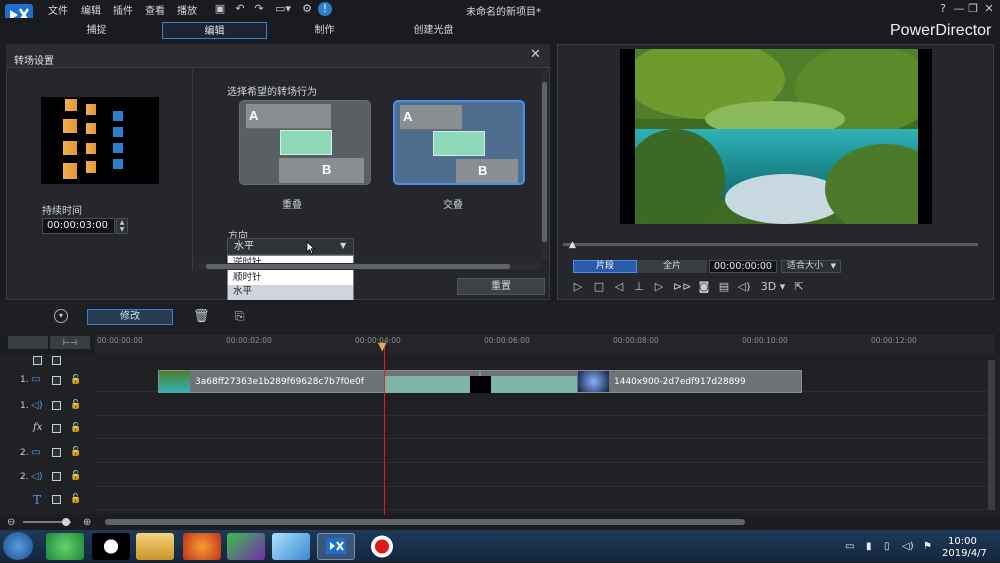 The width and height of the screenshot is (1000, 563). What do you see at coordinates (325, 9) in the screenshot?
I see `notification-icon: !` at bounding box center [325, 9].